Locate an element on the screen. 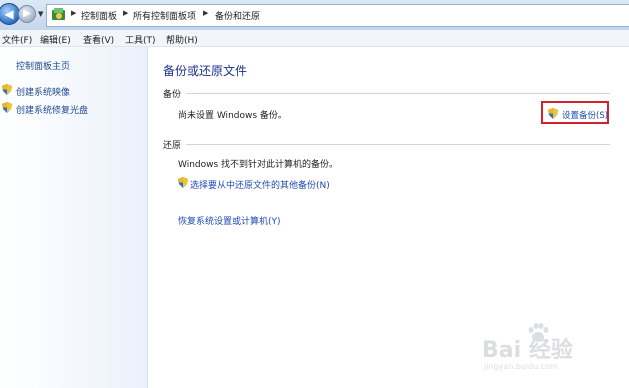 This screenshot has height=388, width=629. control-panel-icon is located at coordinates (58, 14).